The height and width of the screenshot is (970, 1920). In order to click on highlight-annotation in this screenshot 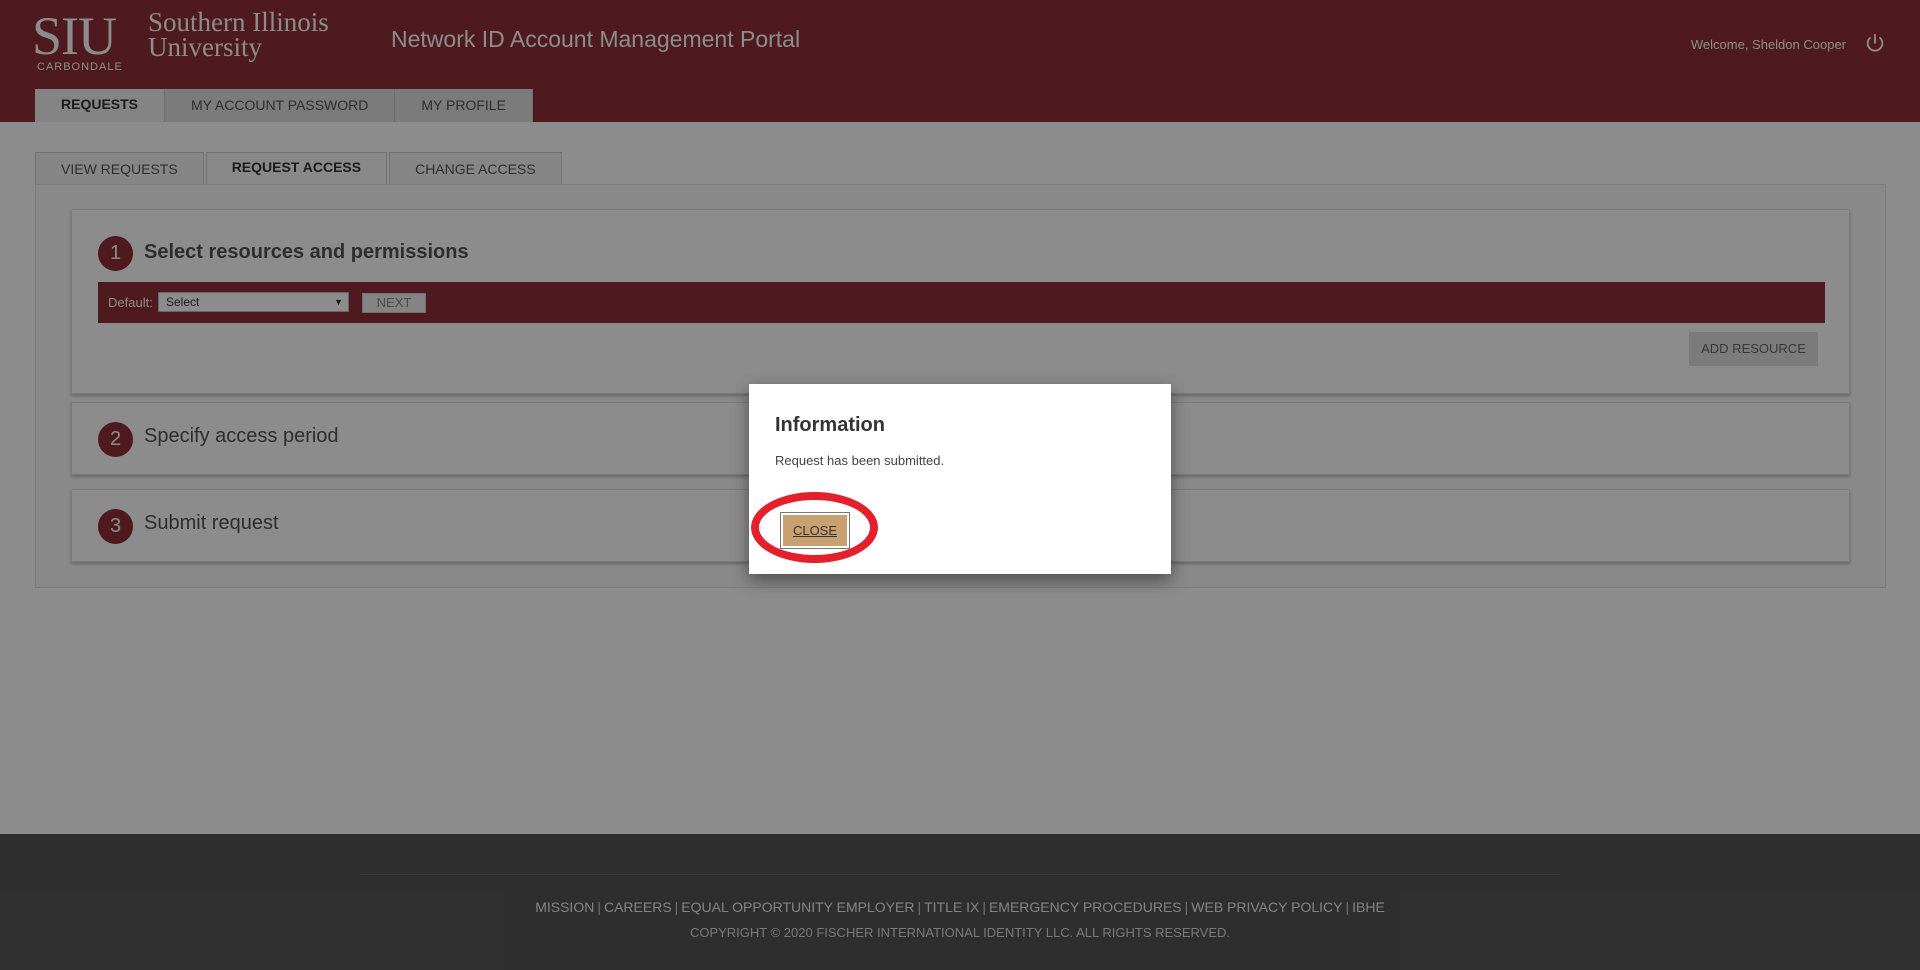, I will do `click(814, 527)`.